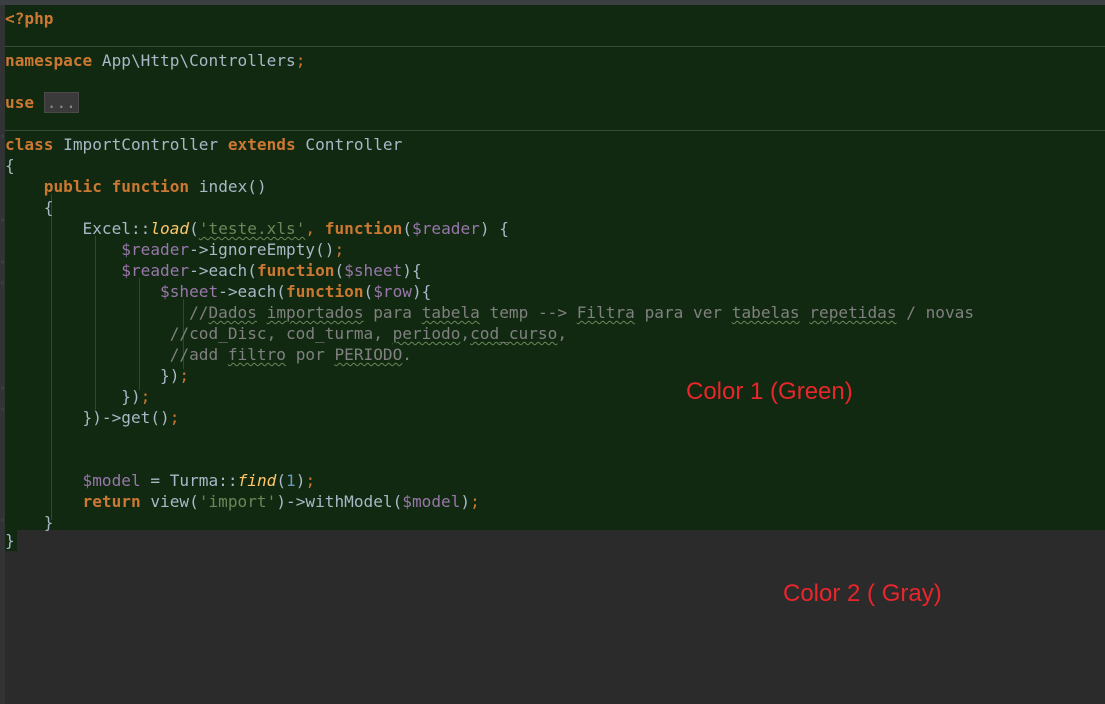 This screenshot has width=1105, height=704. Describe the element at coordinates (262, 249) in the screenshot. I see `code-text: ->ignoreEmpty()` at that location.